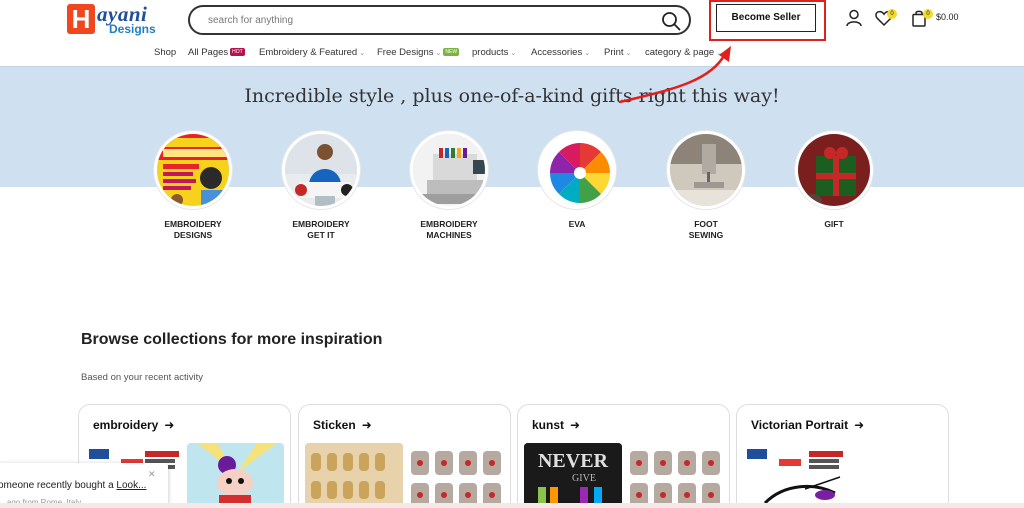 The height and width of the screenshot is (508, 1024). I want to click on collection-card-victorian-portrait: Victorian Portrait ➜, so click(842, 456).